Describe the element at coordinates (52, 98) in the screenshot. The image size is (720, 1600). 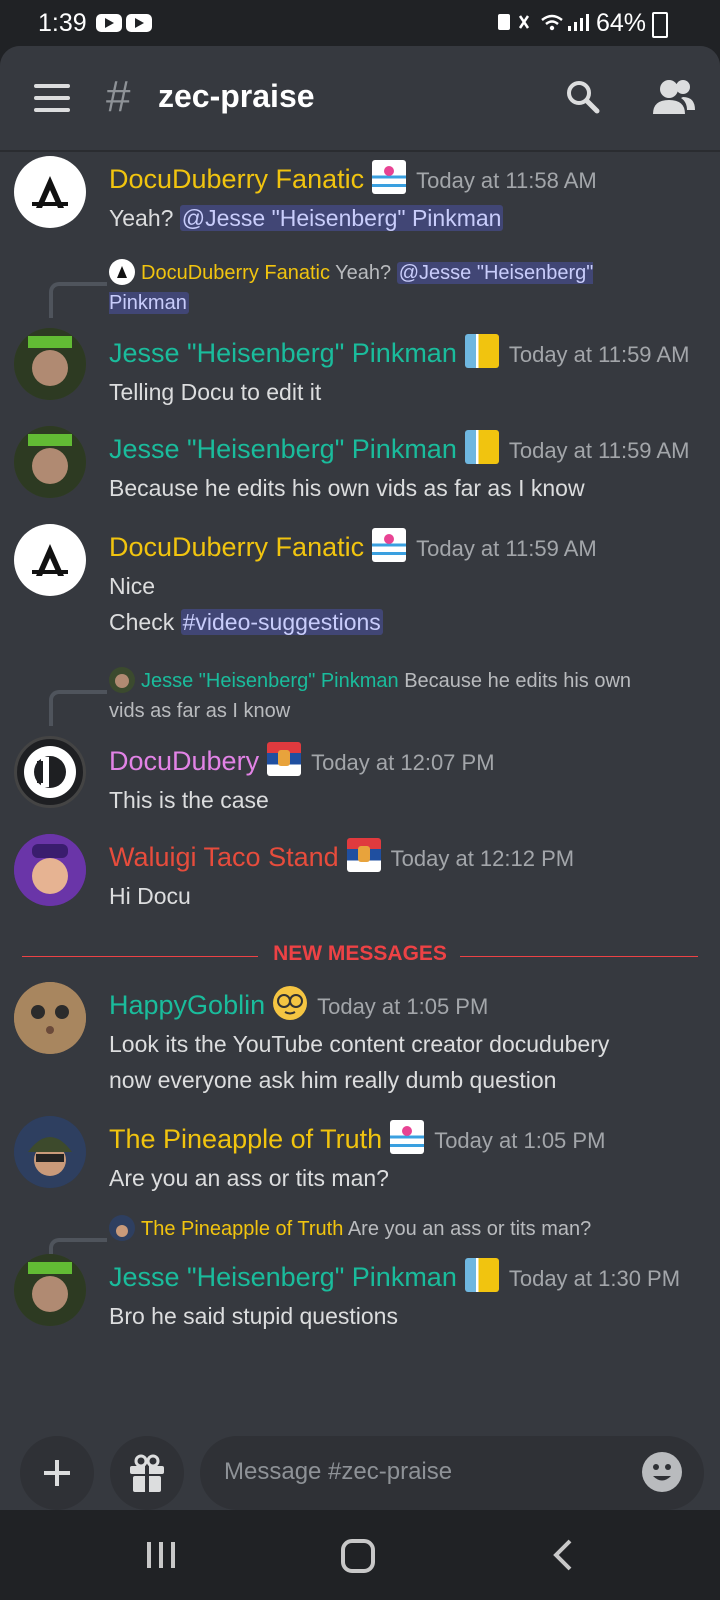
I see `menu-icon` at that location.